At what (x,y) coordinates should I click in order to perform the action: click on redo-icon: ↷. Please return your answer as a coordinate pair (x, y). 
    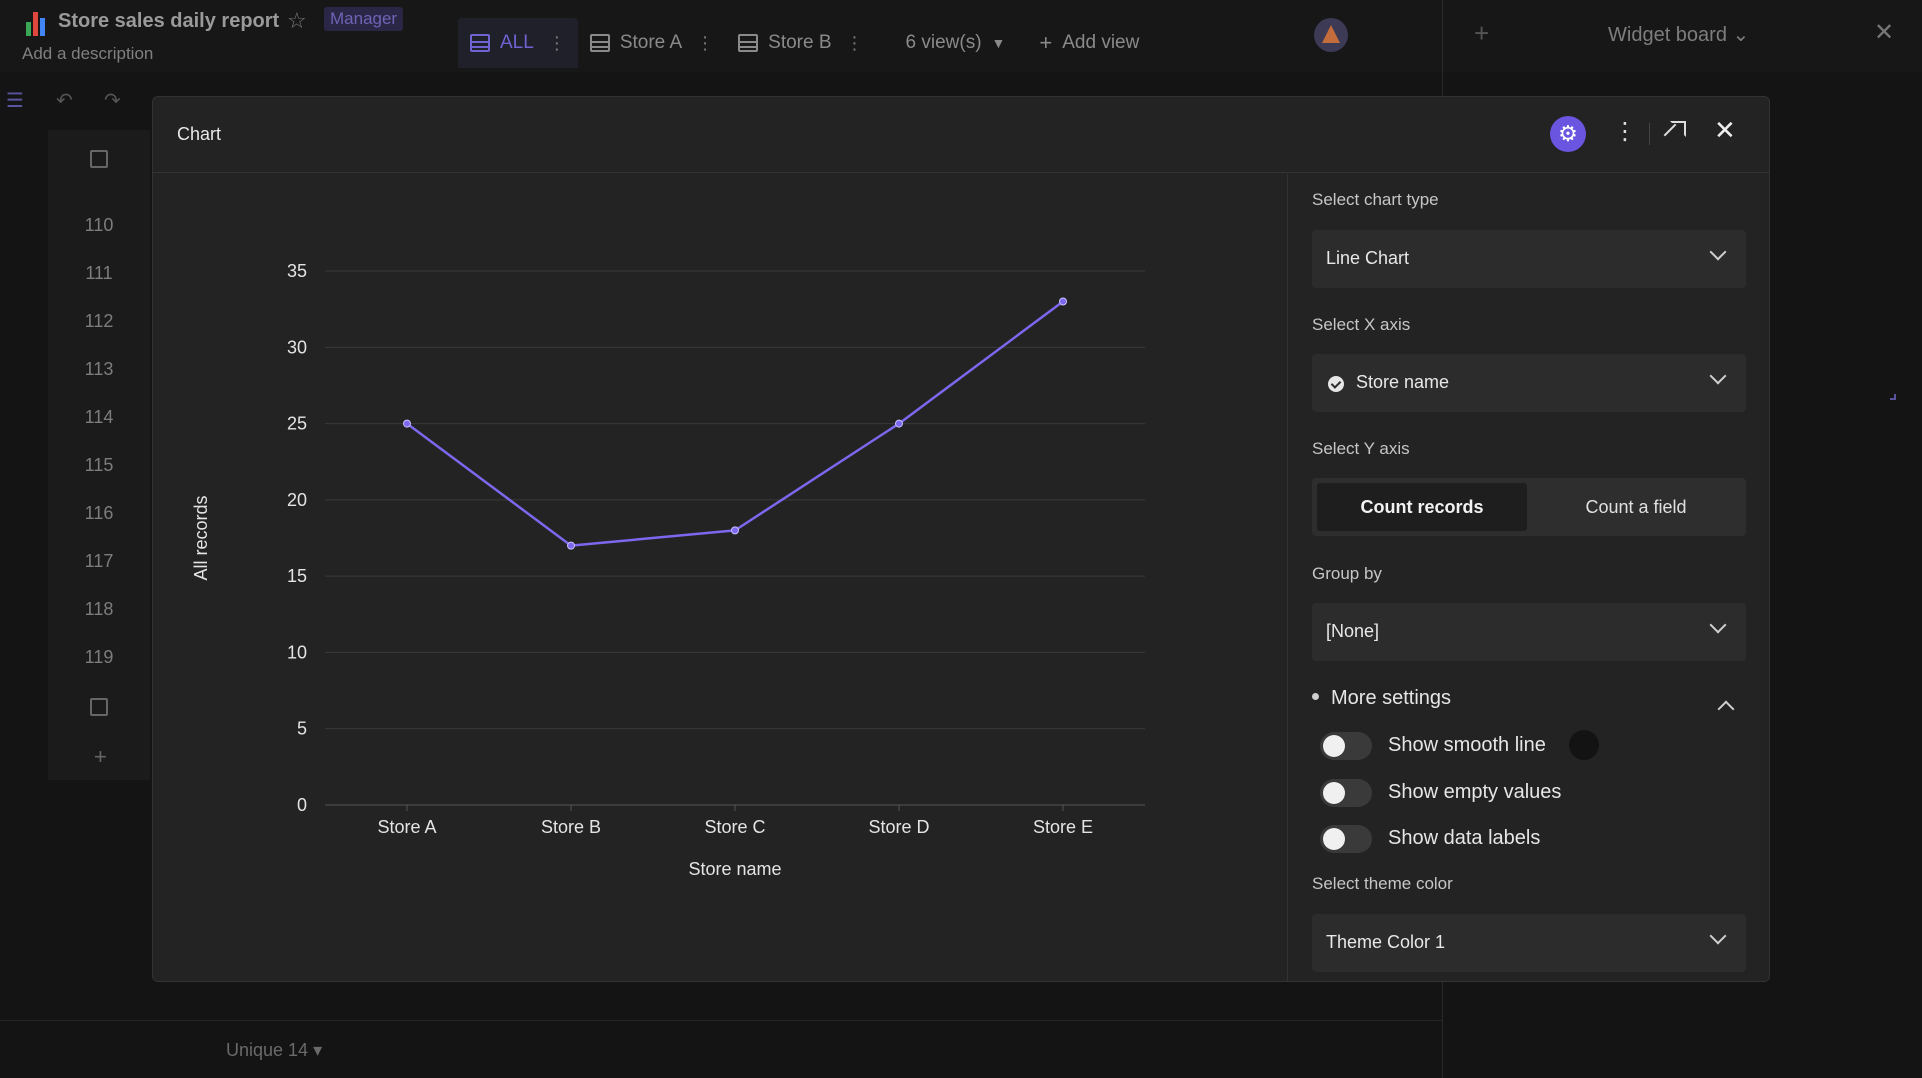
    Looking at the image, I should click on (112, 100).